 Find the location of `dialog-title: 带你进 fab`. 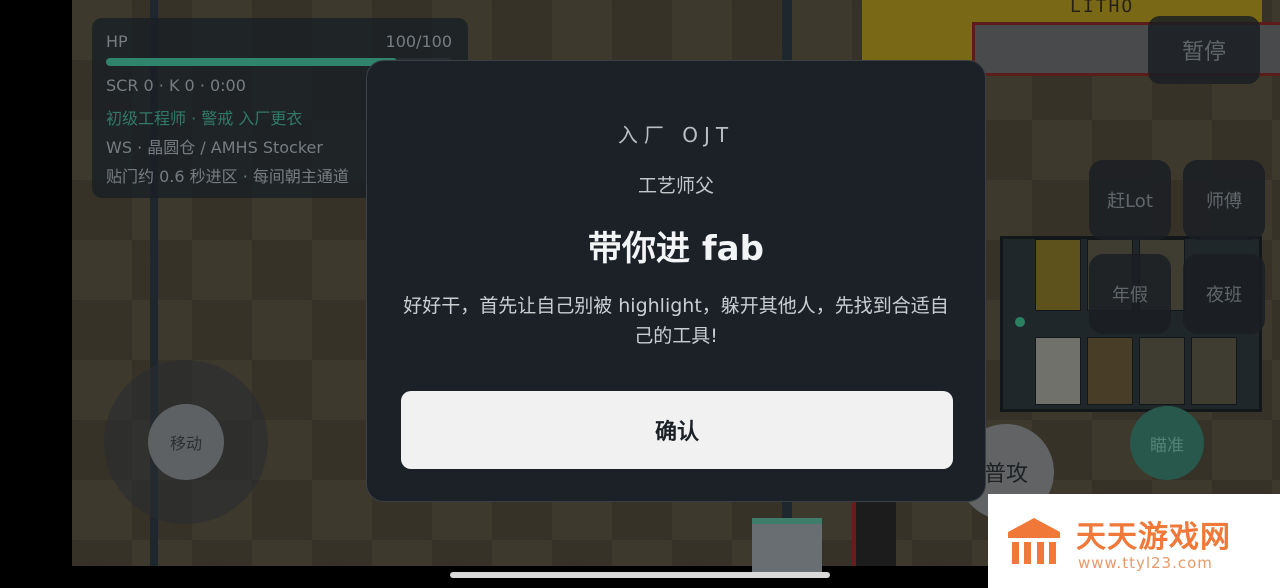

dialog-title: 带你进 fab is located at coordinates (676, 249).